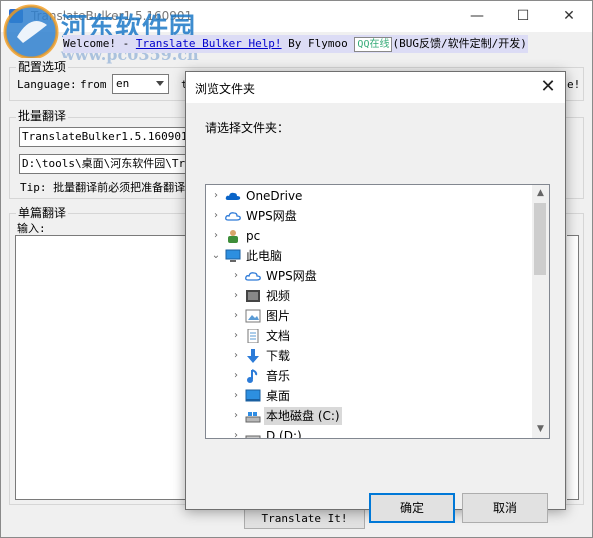  Describe the element at coordinates (278, 296) in the screenshot. I see `tree-item-label: 视频` at that location.